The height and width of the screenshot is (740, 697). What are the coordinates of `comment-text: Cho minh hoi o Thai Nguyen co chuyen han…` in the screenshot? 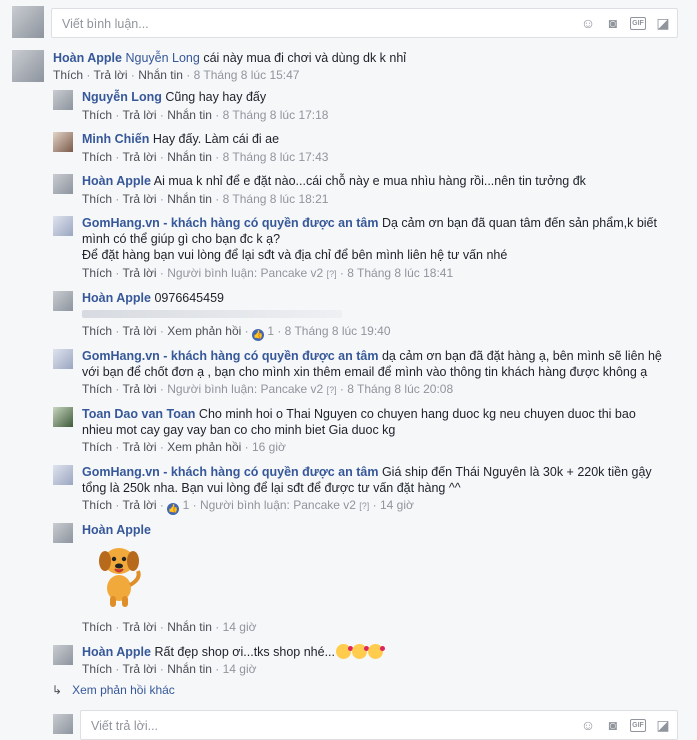 It's located at (415, 414).